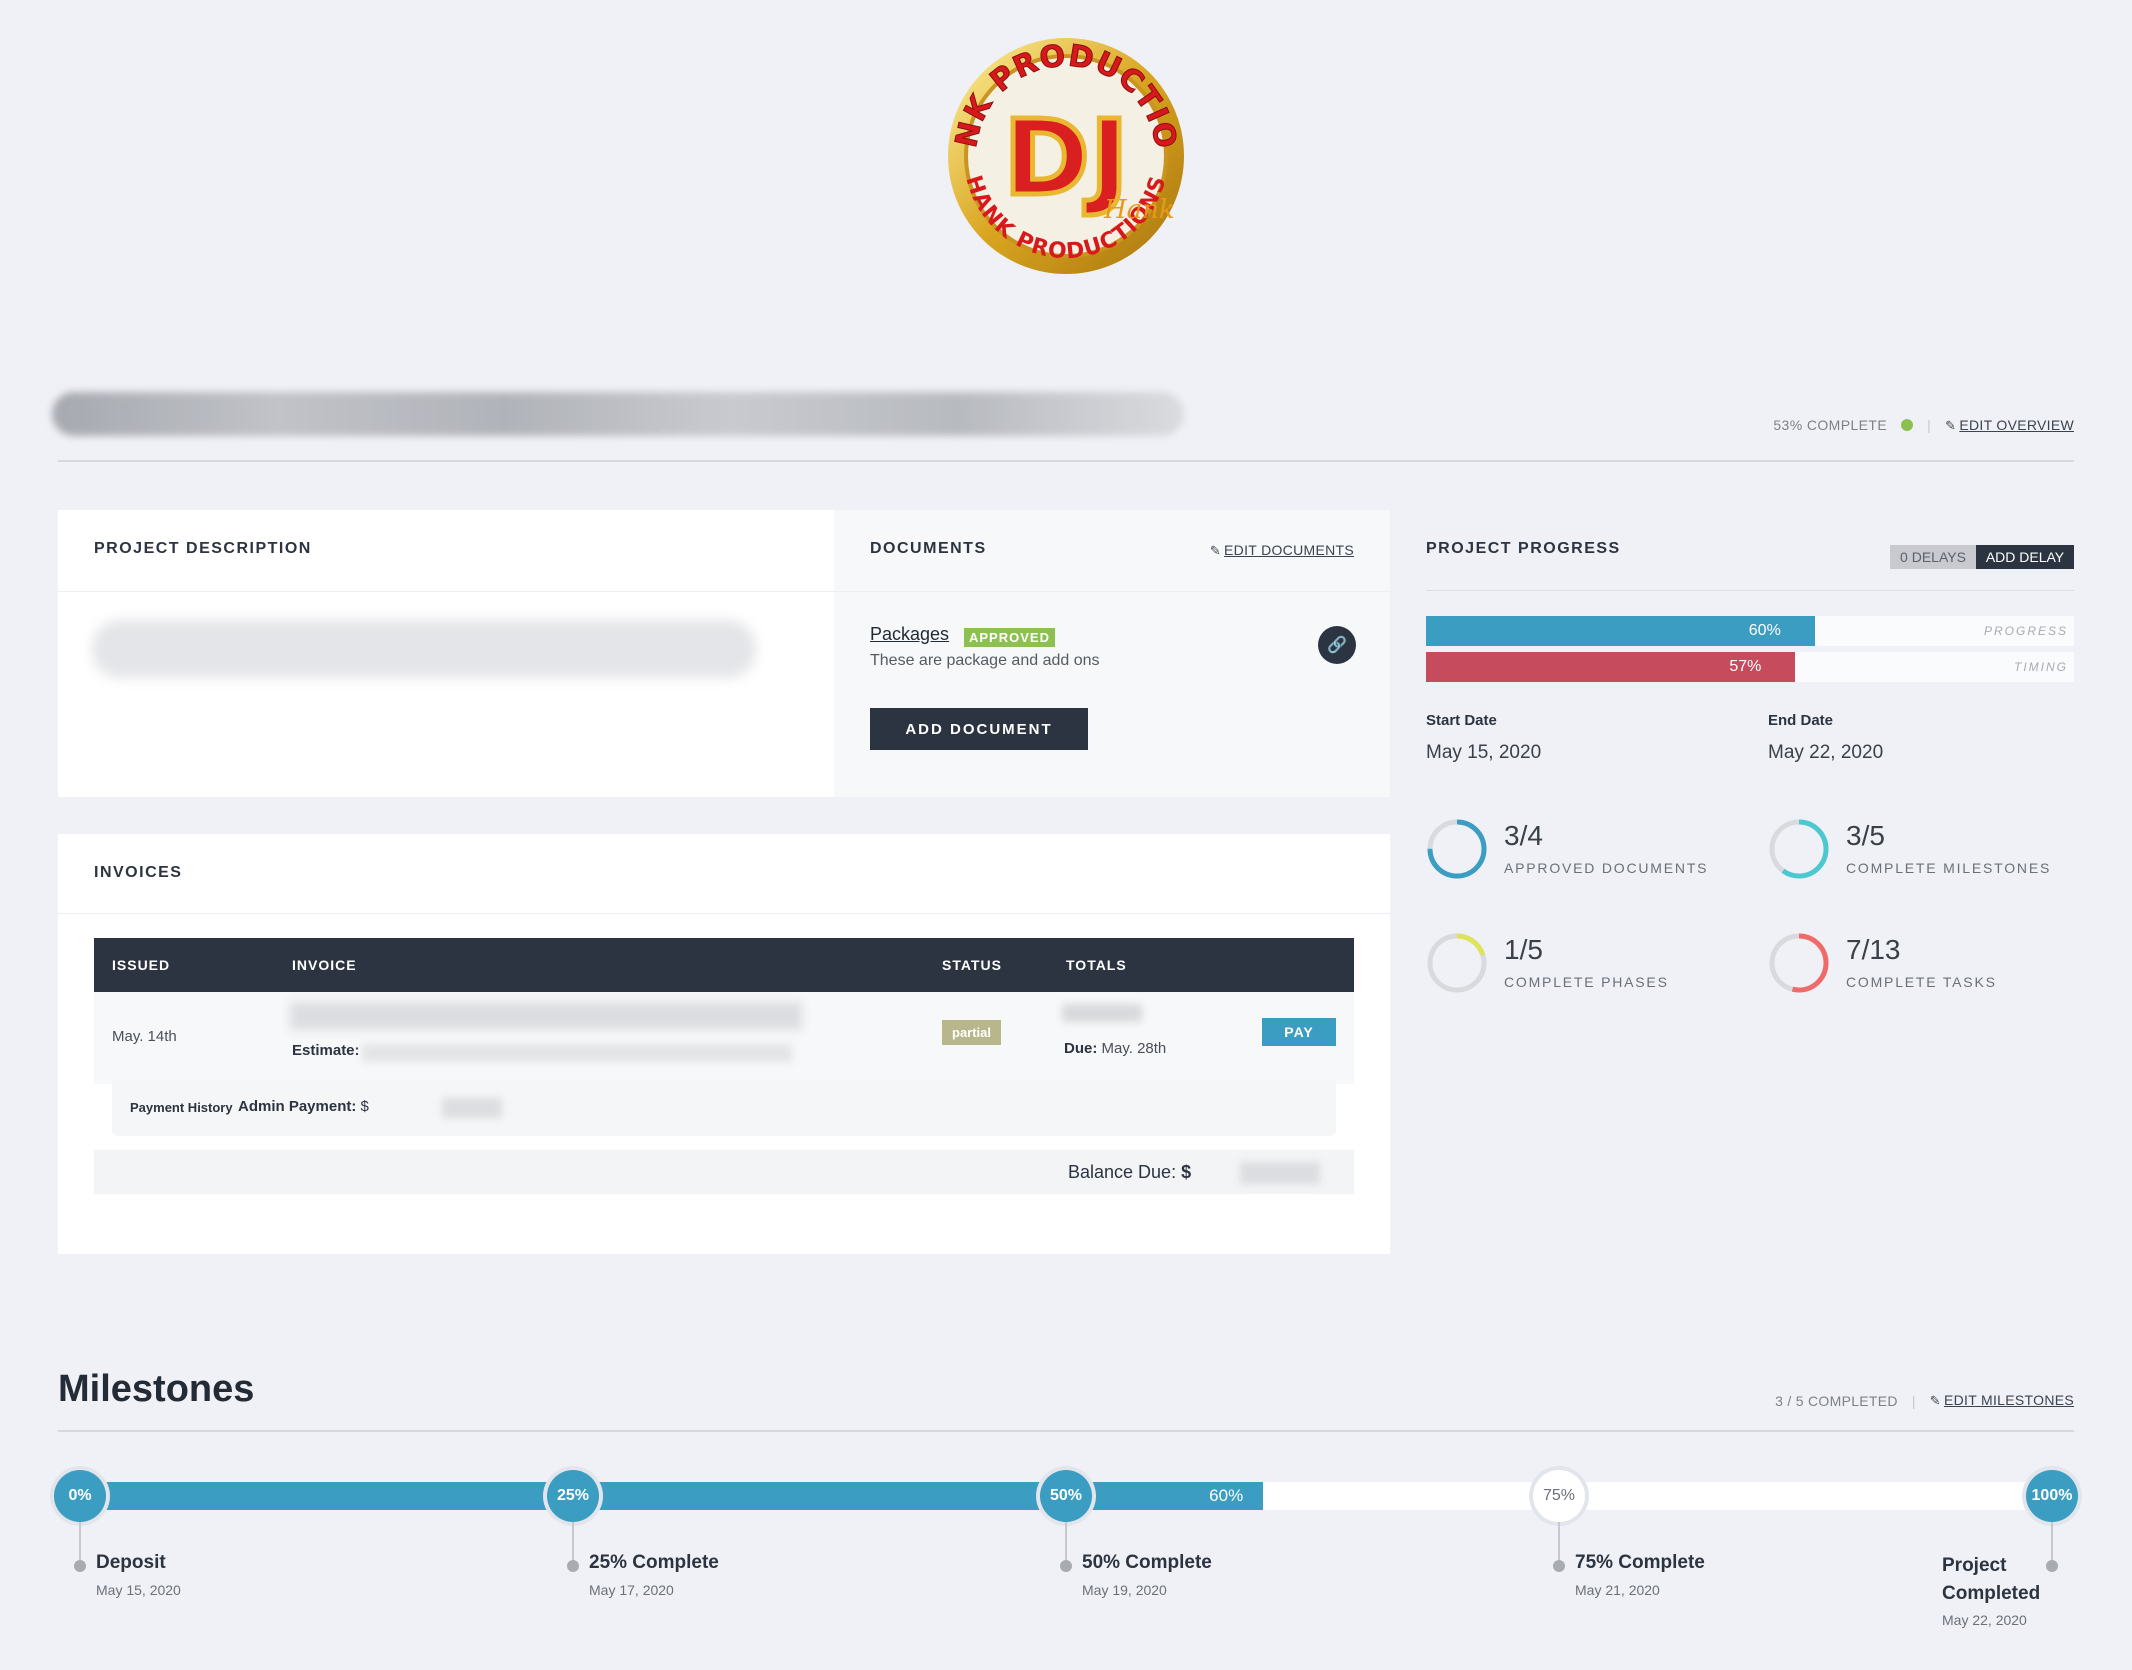  Describe the element at coordinates (203, 548) in the screenshot. I see `project-description-title: PROJECT DESCRIPTION` at that location.